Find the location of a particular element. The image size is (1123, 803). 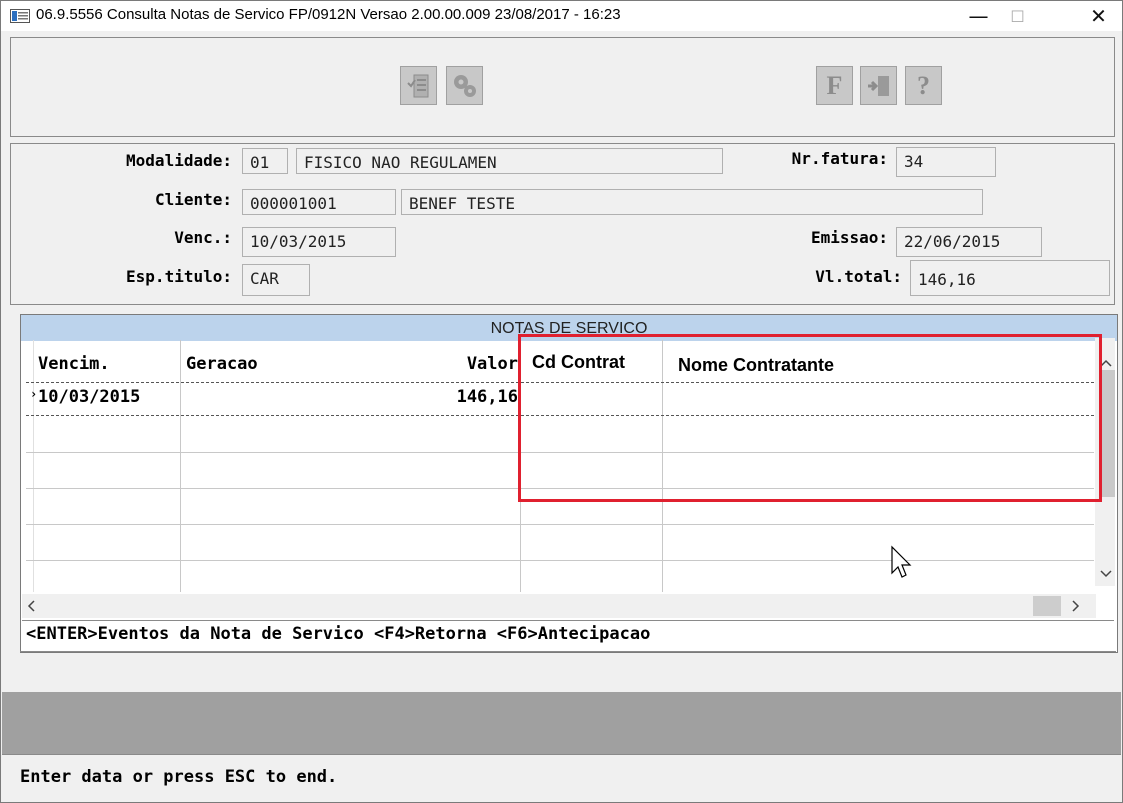

scroll-down-icon is located at coordinates (1106, 574).